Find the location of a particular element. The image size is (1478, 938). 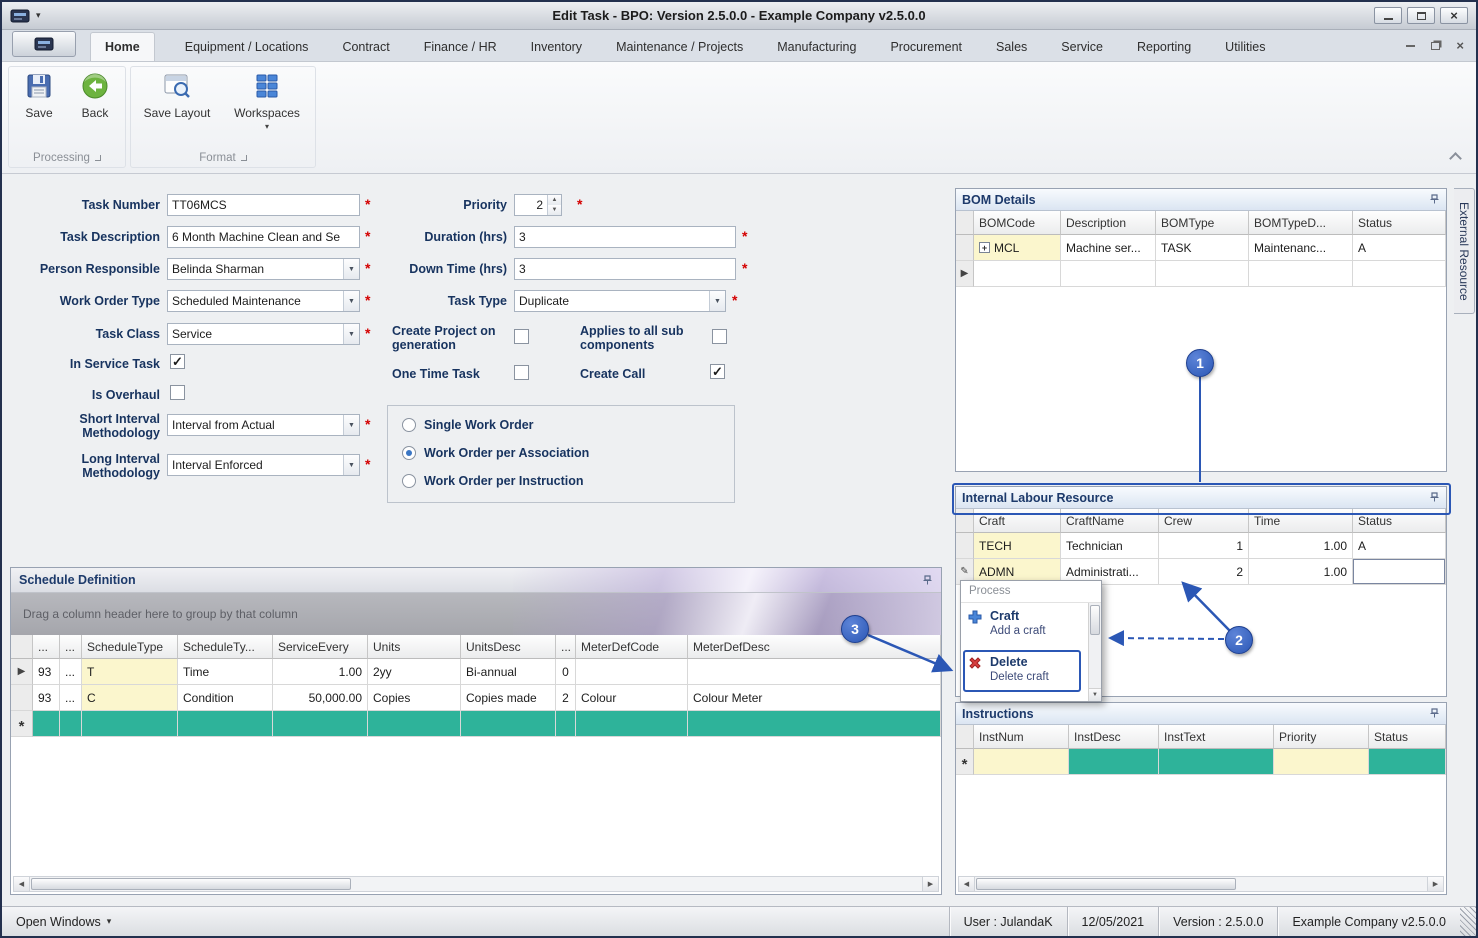

column-header: Description is located at coordinates (1108, 223).